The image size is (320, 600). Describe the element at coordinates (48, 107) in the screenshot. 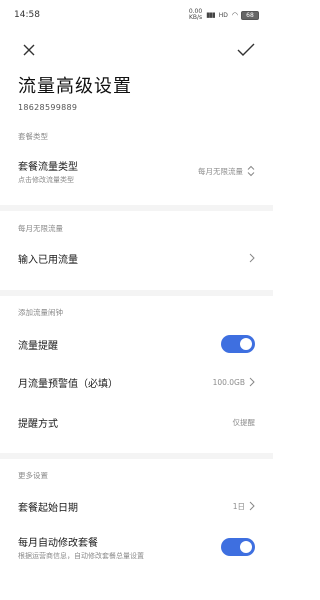

I see `phone-number: 18628599889` at that location.